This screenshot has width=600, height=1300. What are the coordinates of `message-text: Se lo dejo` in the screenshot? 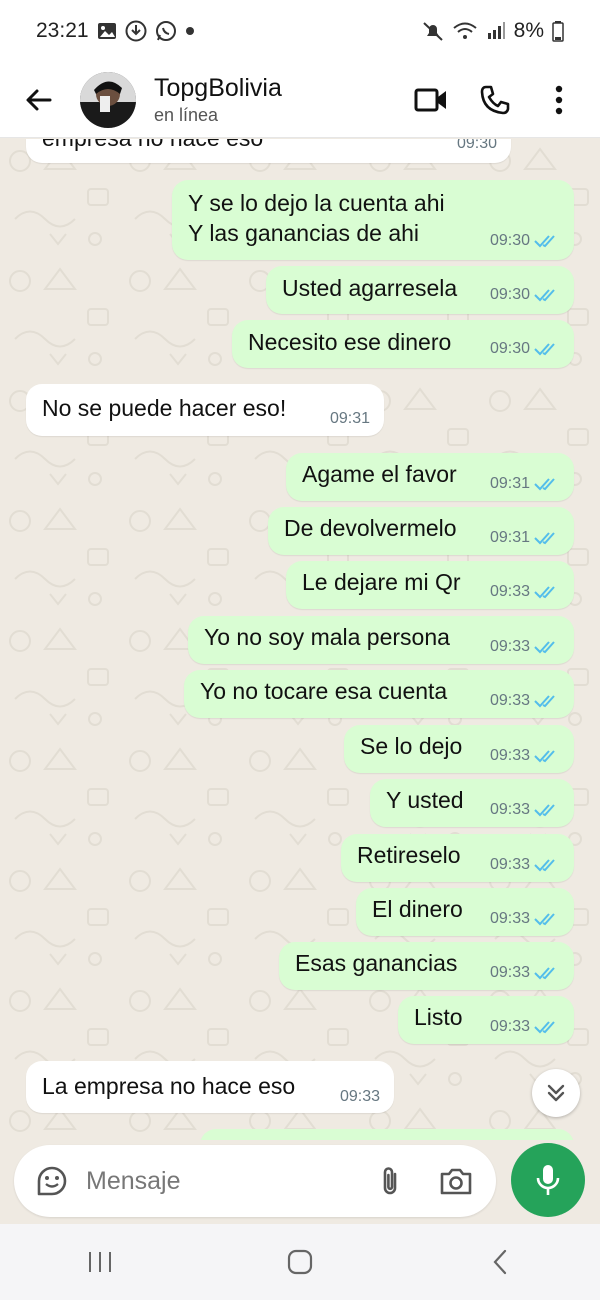 It's located at (411, 746).